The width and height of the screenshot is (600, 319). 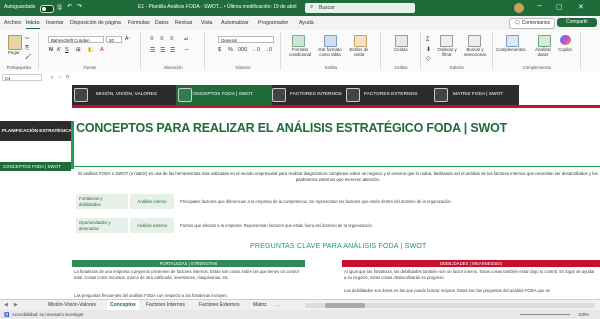 What do you see at coordinates (577, 22) in the screenshot?
I see `share-button: Compartir` at bounding box center [577, 22].